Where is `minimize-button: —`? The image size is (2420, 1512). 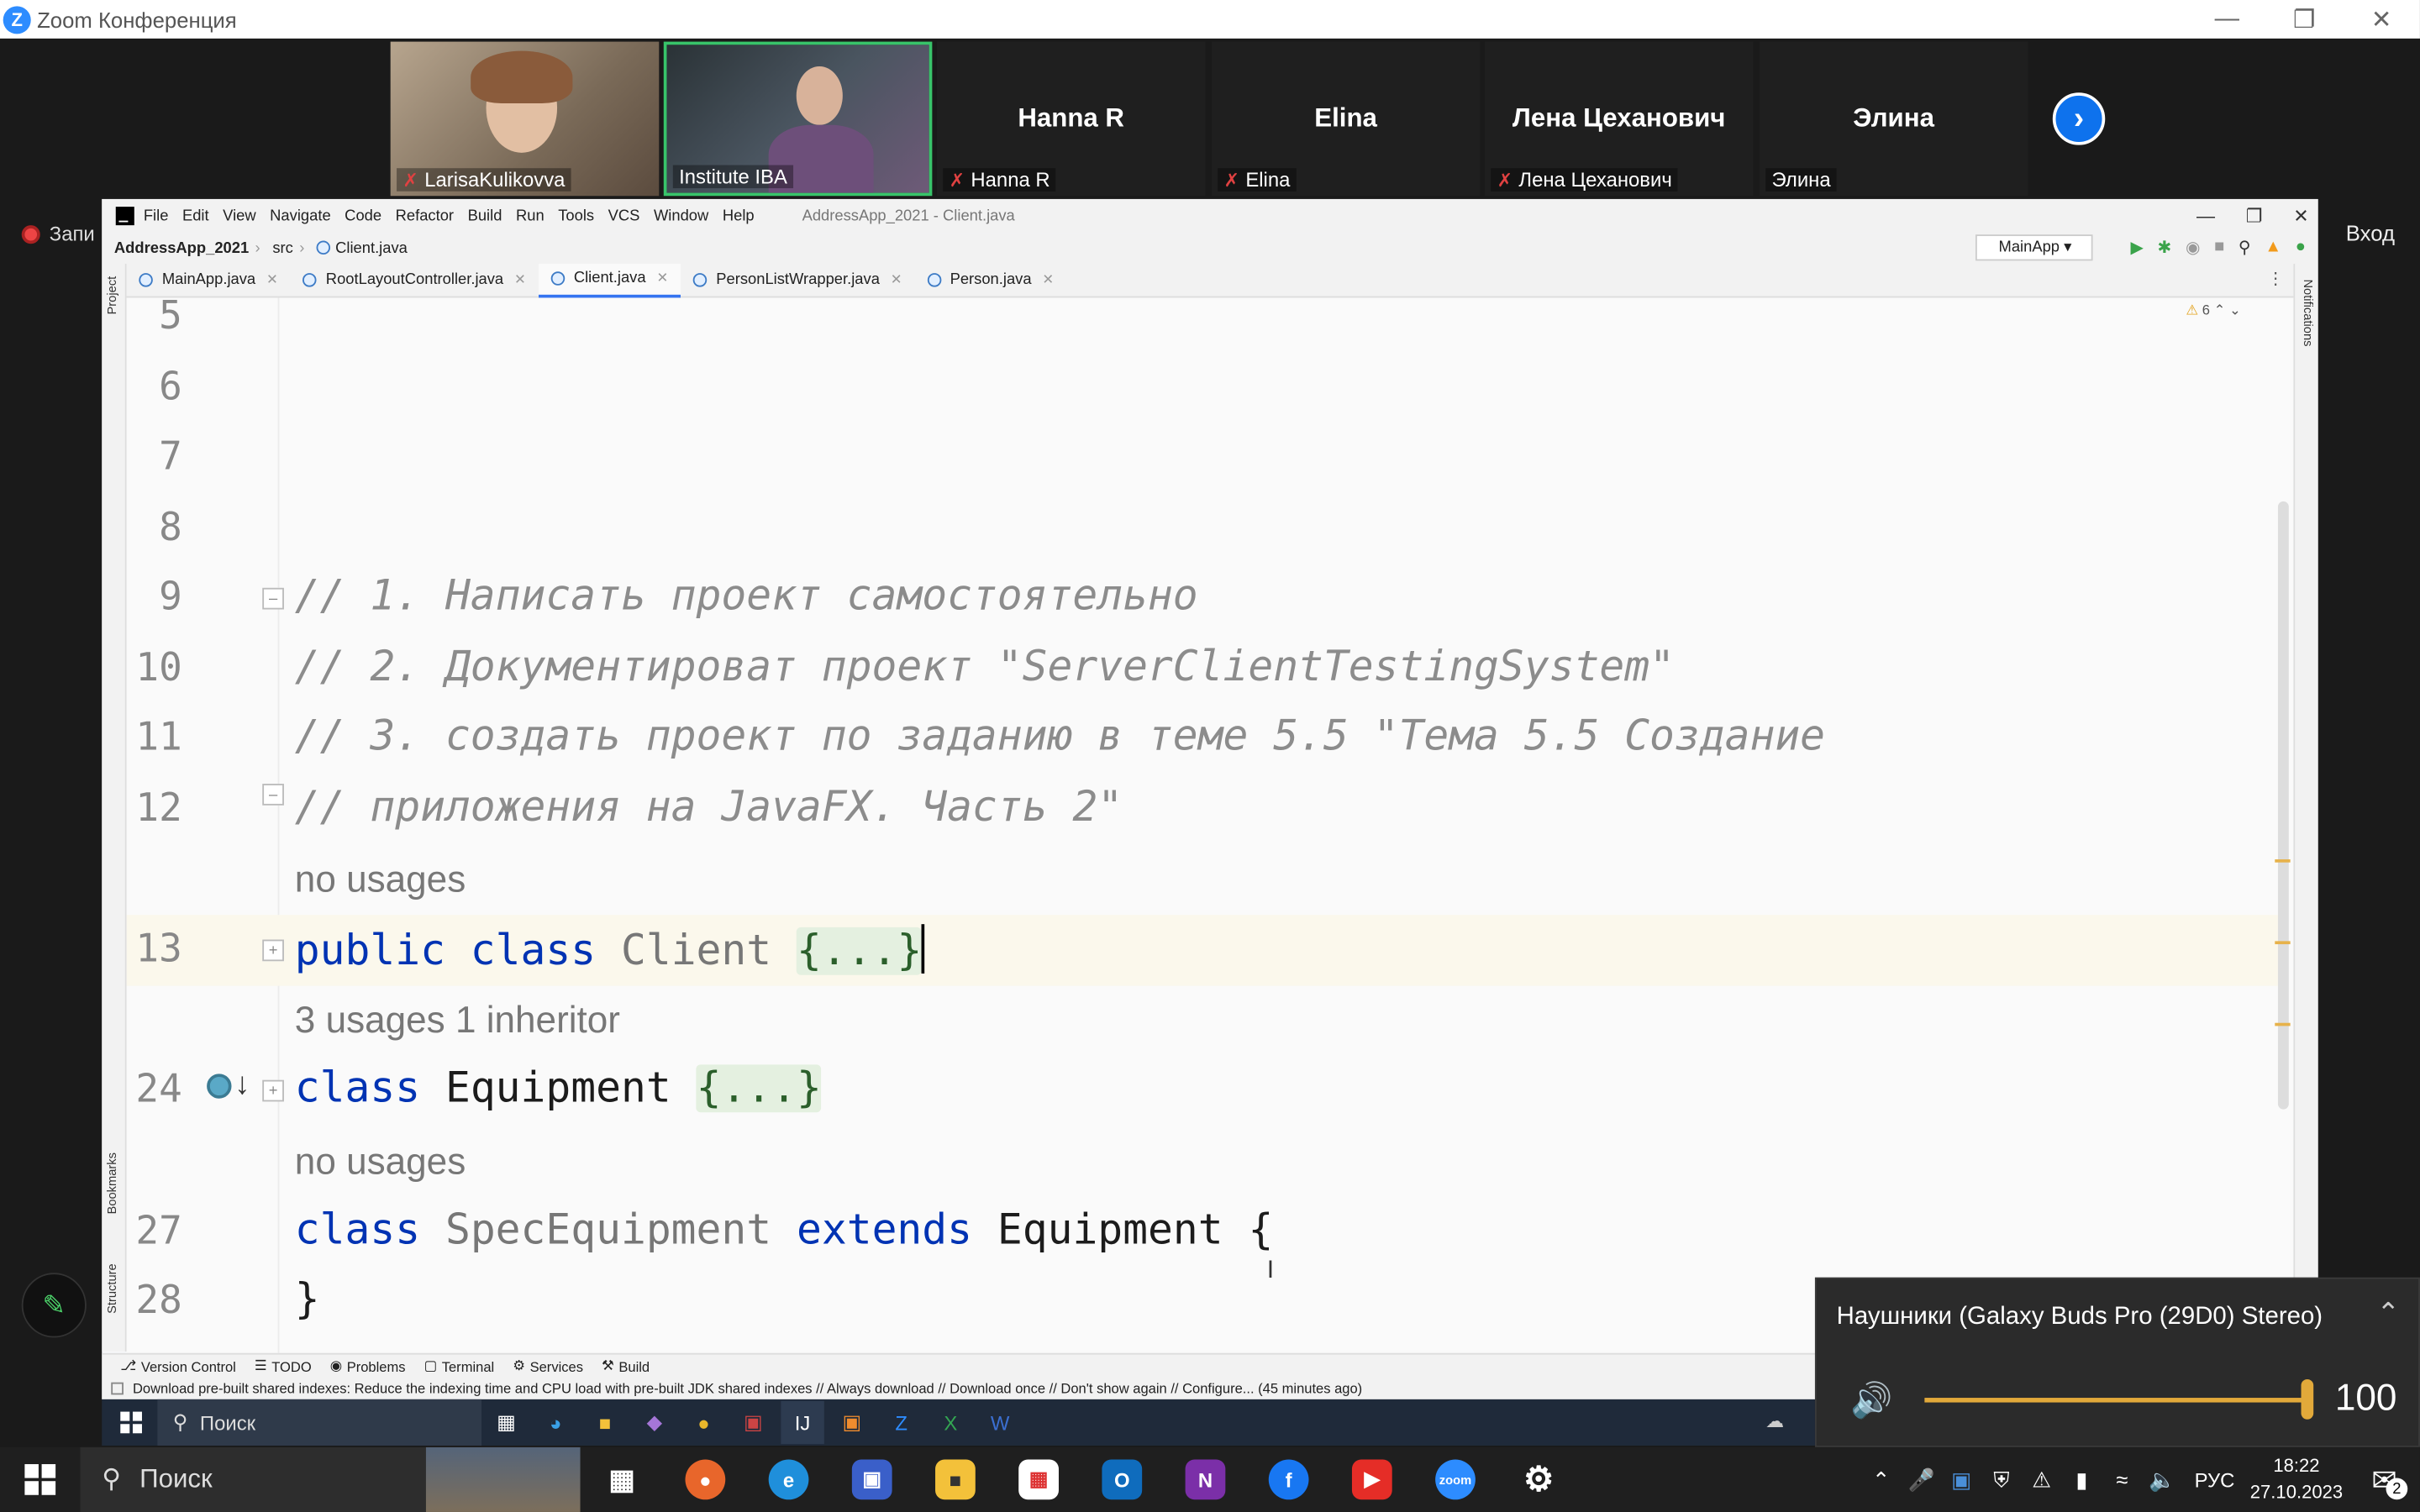
minimize-button: — is located at coordinates (2226, 19).